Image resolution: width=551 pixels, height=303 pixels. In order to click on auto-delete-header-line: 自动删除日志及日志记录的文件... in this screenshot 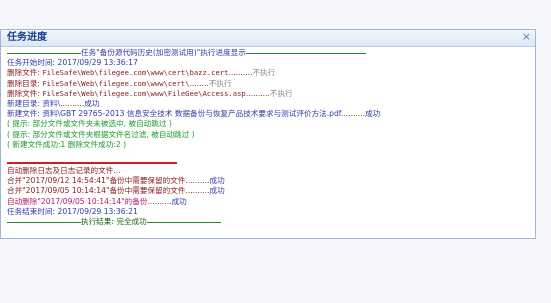, I will do `click(64, 171)`.